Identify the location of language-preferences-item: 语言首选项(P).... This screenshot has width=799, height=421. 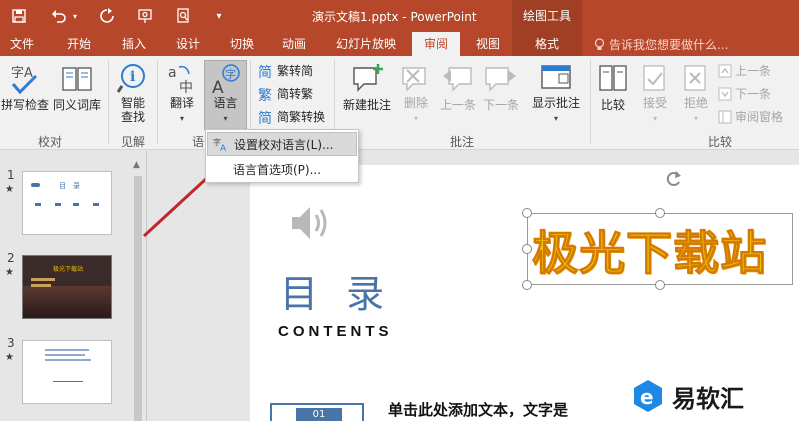
(282, 169).